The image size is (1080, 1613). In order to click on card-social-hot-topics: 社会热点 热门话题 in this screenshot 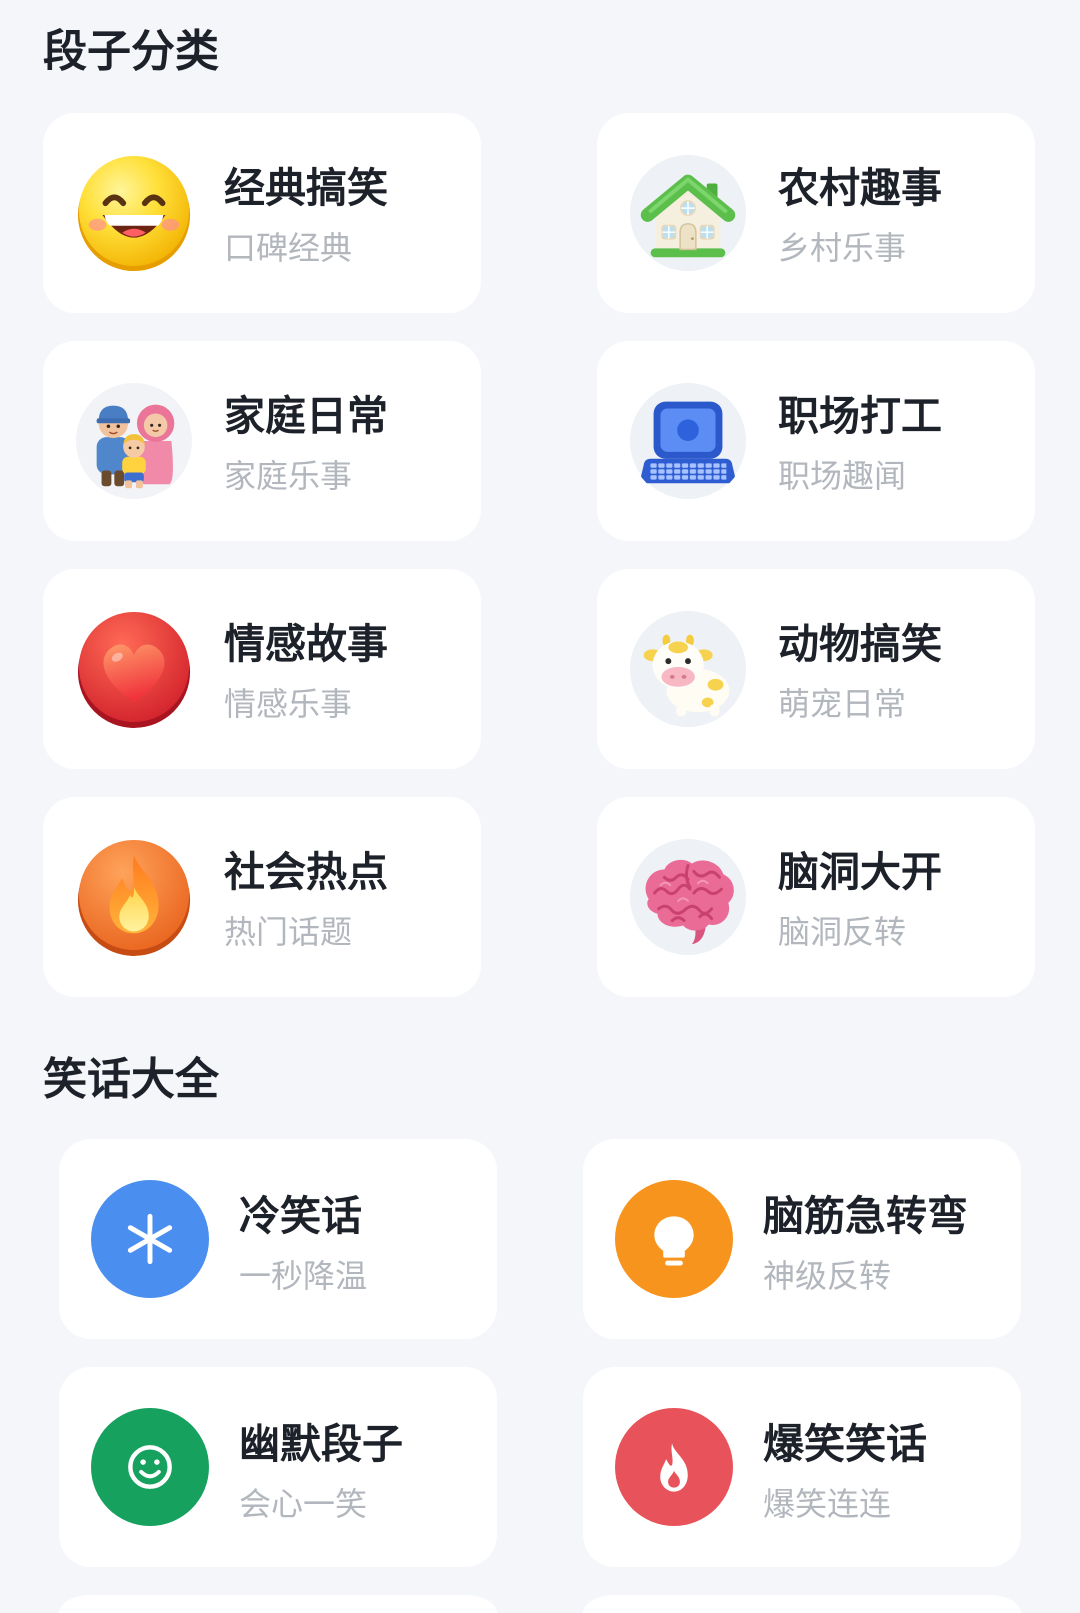, I will do `click(262, 897)`.